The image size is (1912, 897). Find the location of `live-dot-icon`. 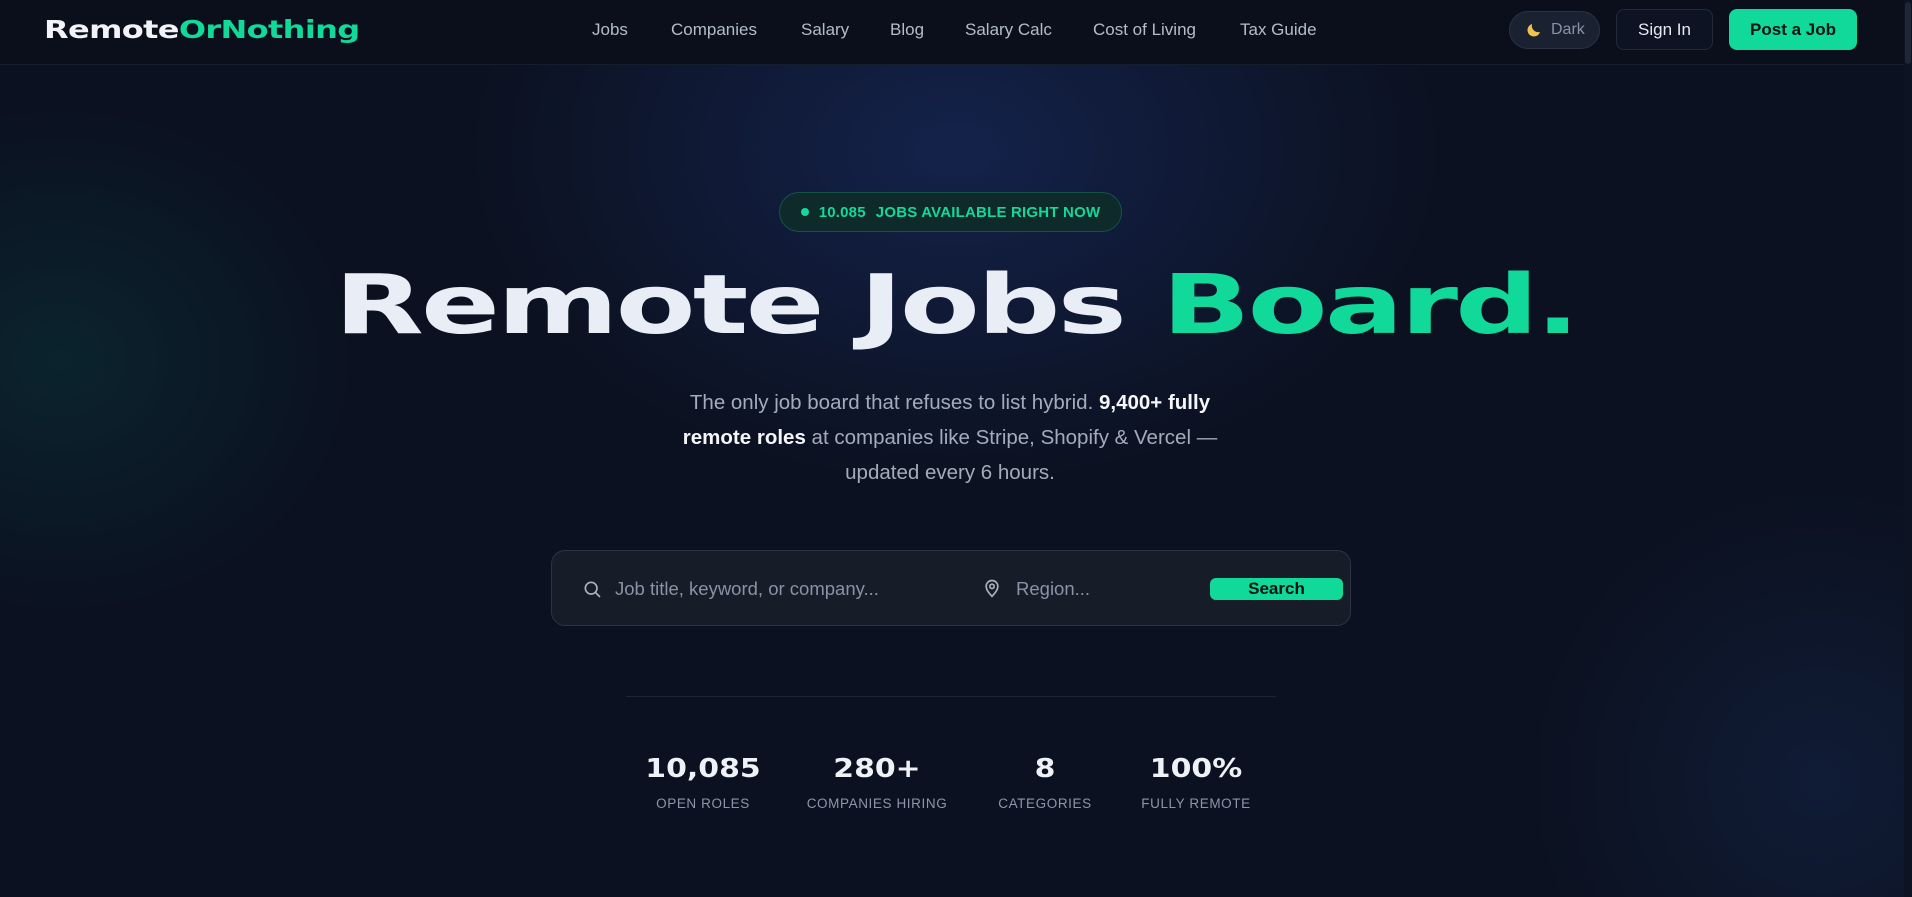

live-dot-icon is located at coordinates (804, 212).